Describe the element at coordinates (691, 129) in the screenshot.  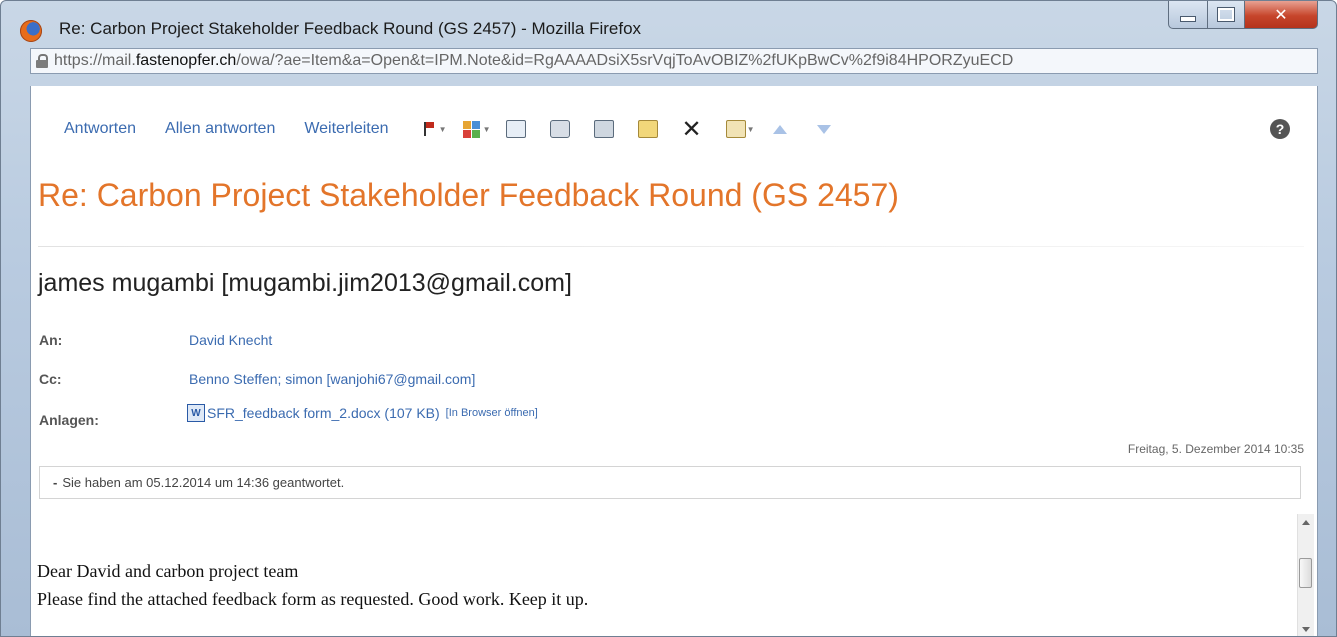
I see `delete-icon: ✕` at that location.